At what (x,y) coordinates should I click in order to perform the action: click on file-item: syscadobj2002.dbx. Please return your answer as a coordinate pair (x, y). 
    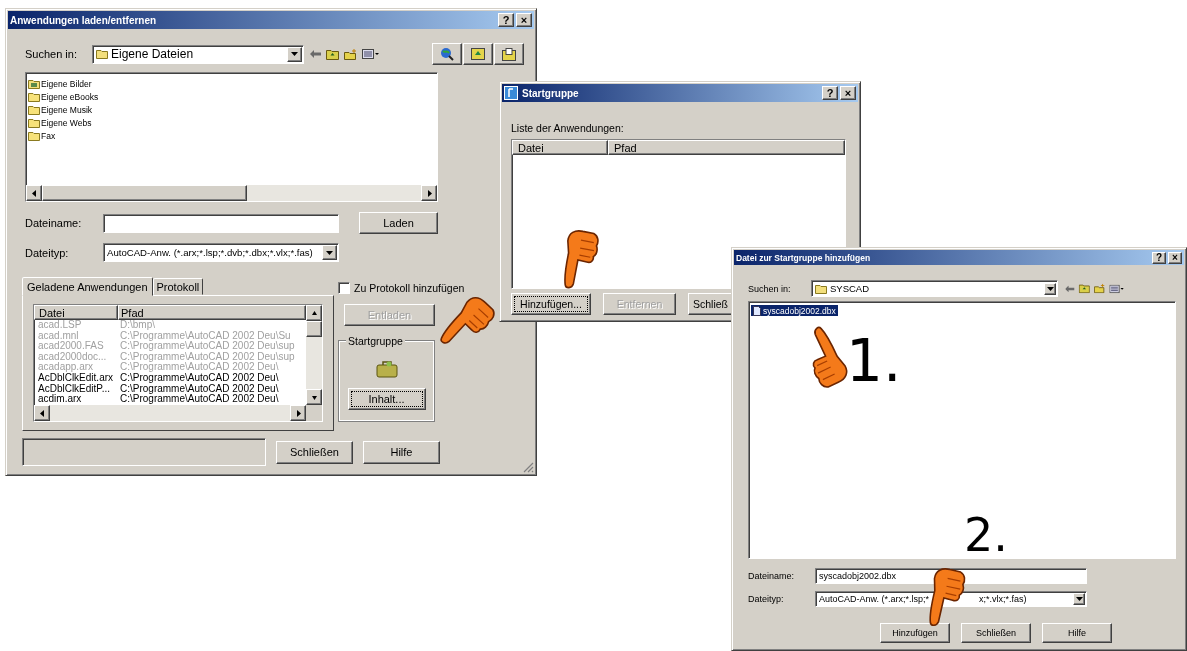
    Looking at the image, I should click on (794, 310).